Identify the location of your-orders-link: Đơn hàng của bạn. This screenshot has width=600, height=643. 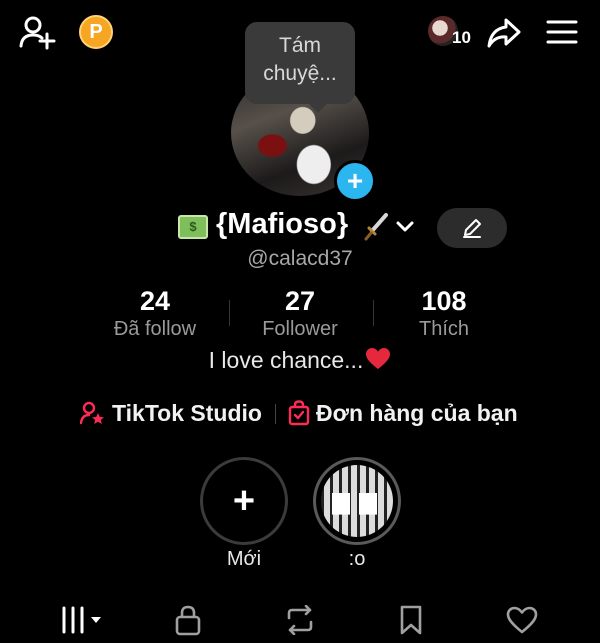
(403, 413).